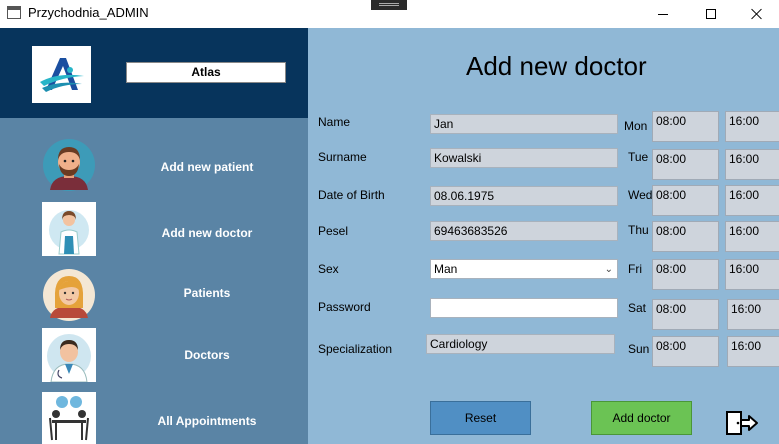 Image resolution: width=779 pixels, height=444 pixels. What do you see at coordinates (639, 349) in the screenshot?
I see `day-label-sun: Sun` at bounding box center [639, 349].